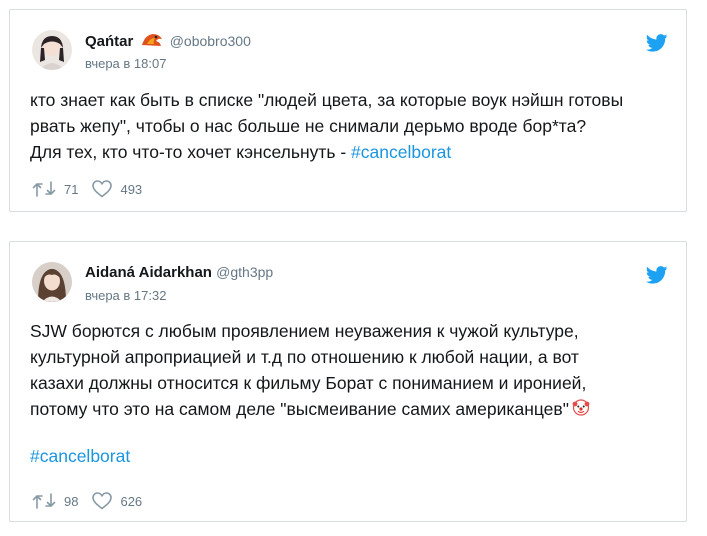 The image size is (707, 536). I want to click on tweet-actions: 98 626, so click(94, 501).